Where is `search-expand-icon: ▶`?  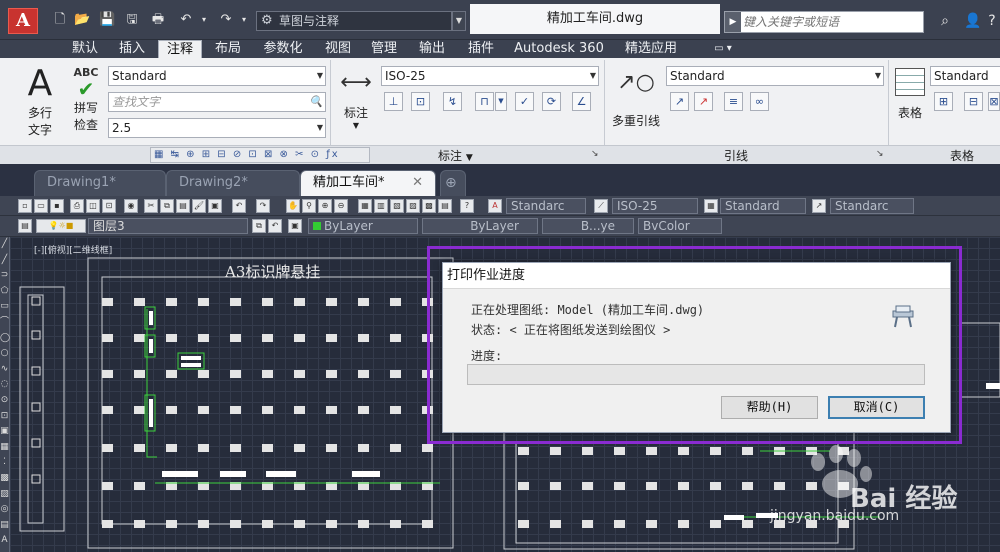 search-expand-icon: ▶ is located at coordinates (733, 22).